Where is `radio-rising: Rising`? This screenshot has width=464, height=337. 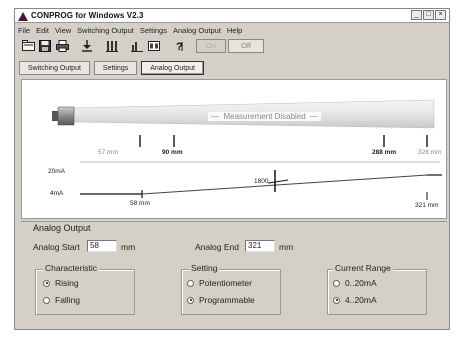 radio-rising: Rising is located at coordinates (61, 283).